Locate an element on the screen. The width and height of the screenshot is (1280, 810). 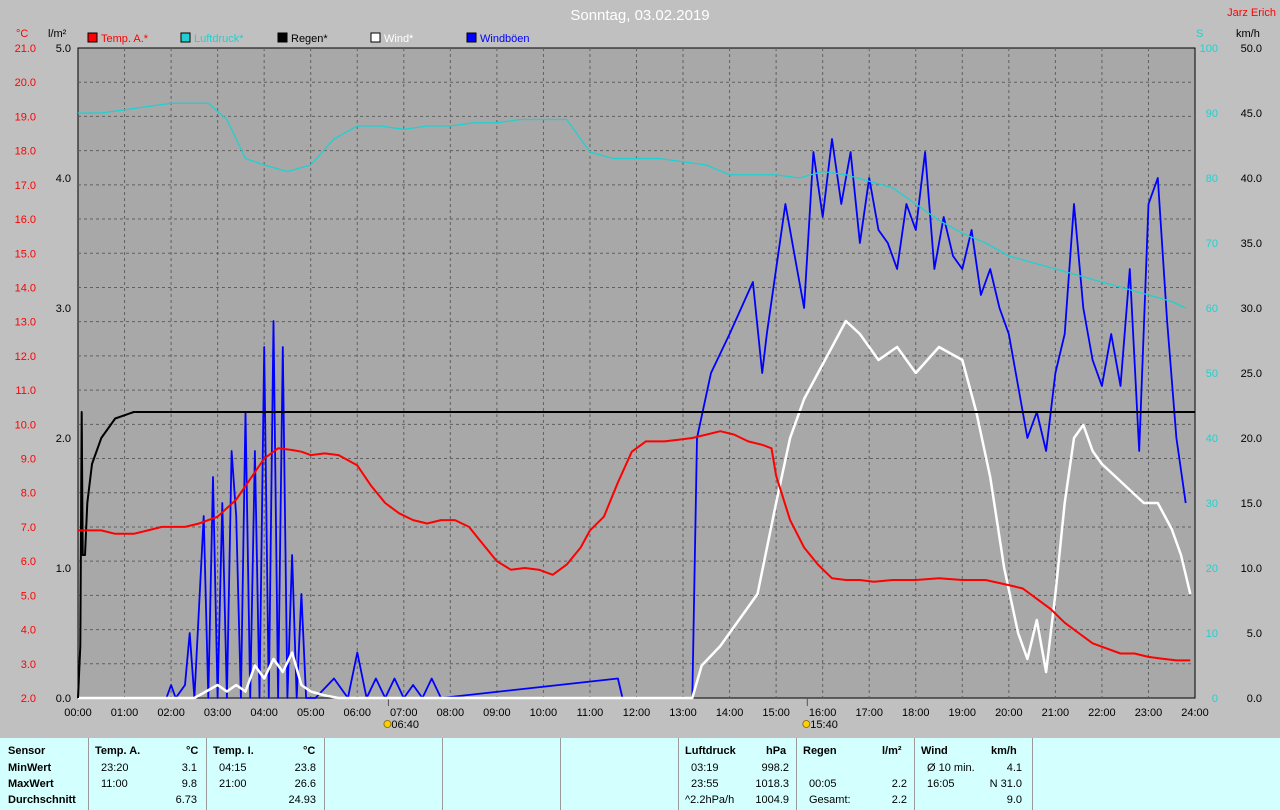
rain-total-label: Gesamt: is located at coordinates (830, 800).